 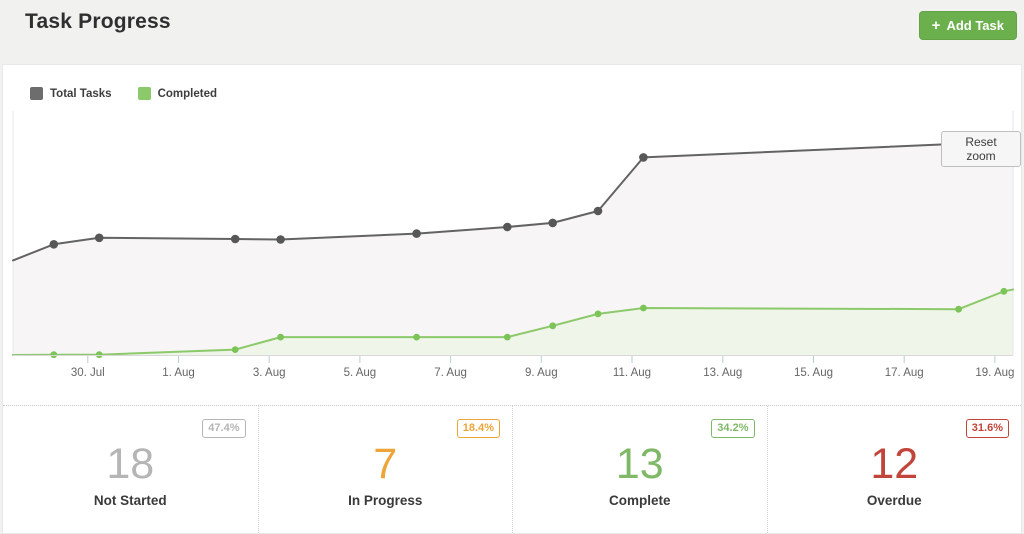 I want to click on page-title: Task Progress, so click(x=98, y=21).